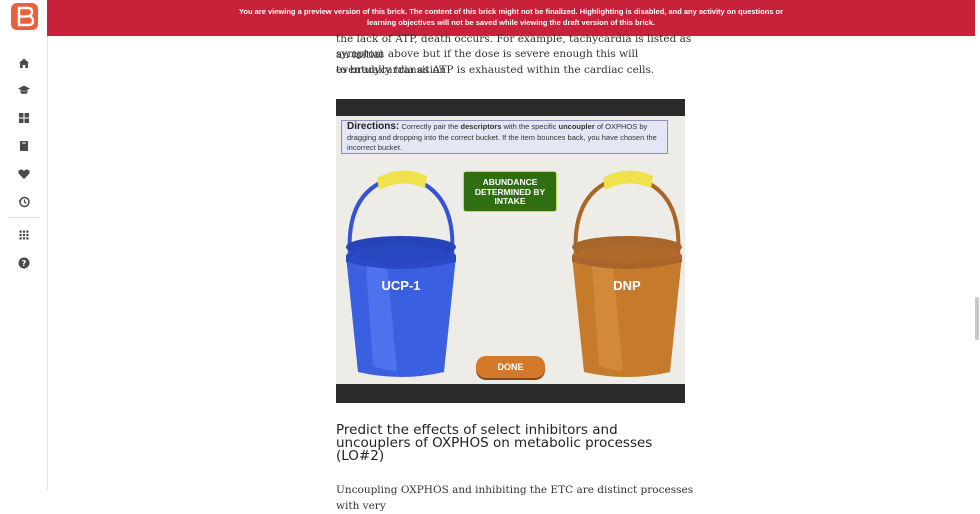 Image resolution: width=980 pixels, height=514 pixels. What do you see at coordinates (977, 318) in the screenshot?
I see `scrollbar-thumb` at bounding box center [977, 318].